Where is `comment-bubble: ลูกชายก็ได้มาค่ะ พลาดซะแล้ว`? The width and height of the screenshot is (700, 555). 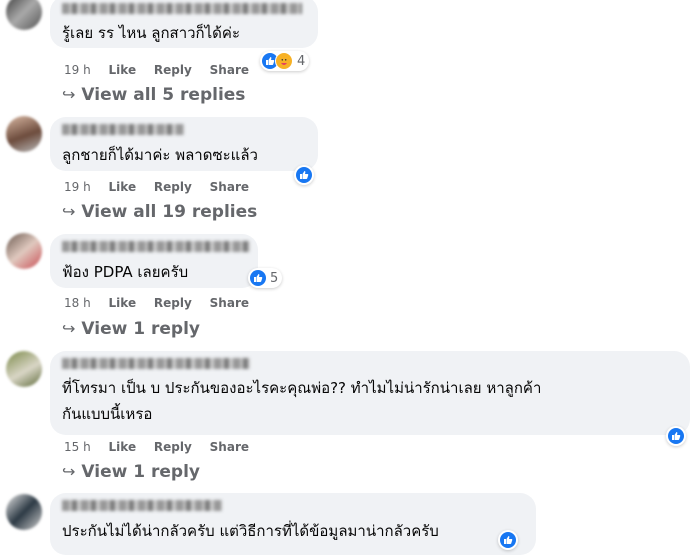 comment-bubble: ลูกชายก็ได้มาค่ะ พลาดซะแล้ว is located at coordinates (184, 144).